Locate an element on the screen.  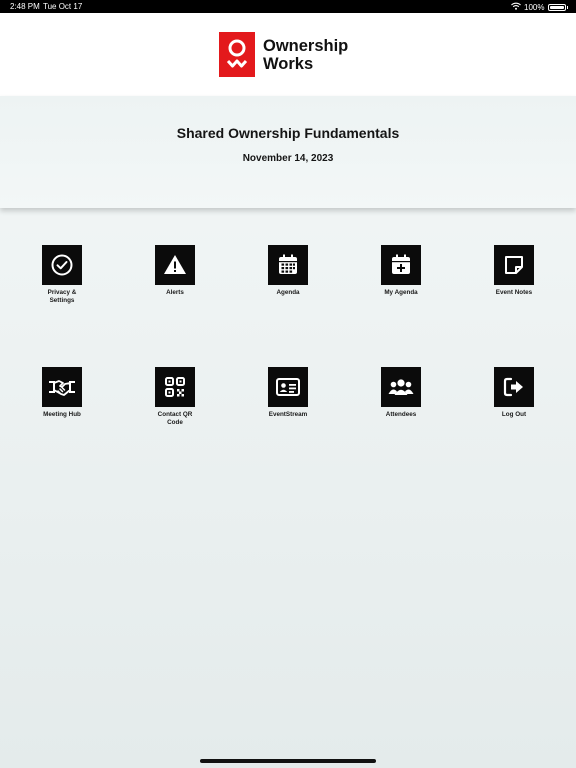
tile-label: Alerts is located at coordinates (175, 292).